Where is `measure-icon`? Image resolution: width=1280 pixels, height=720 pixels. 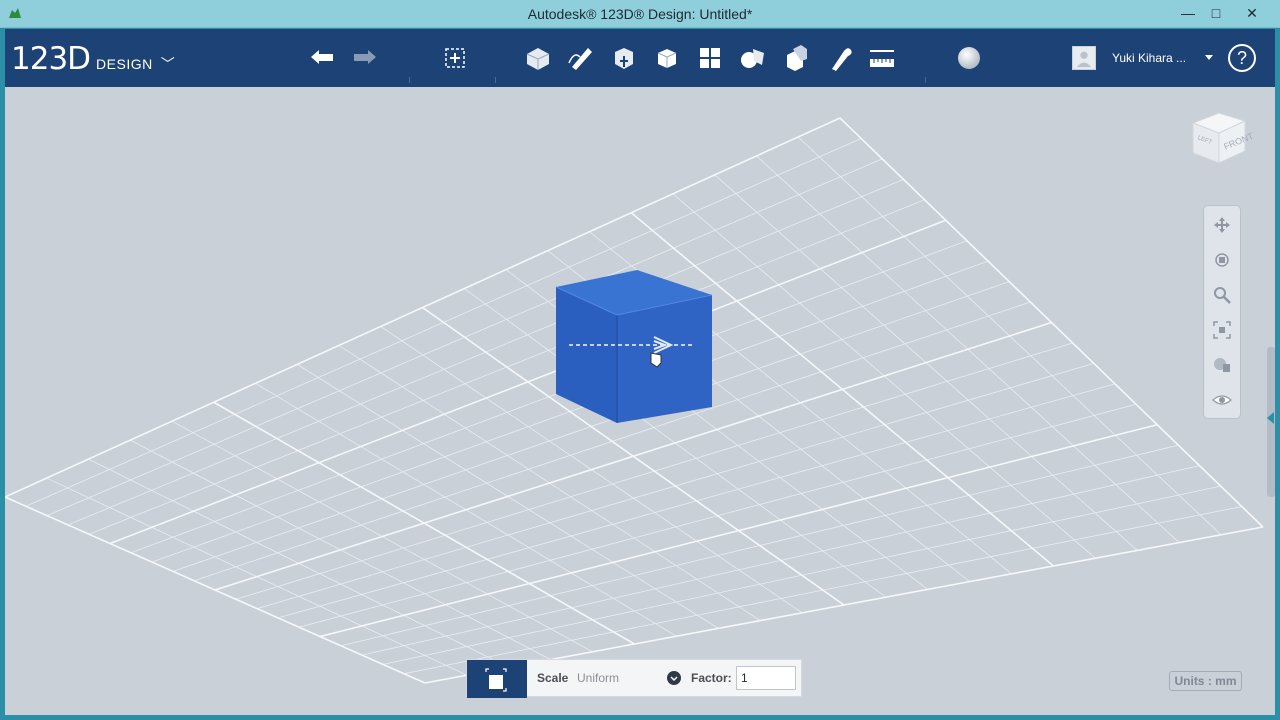
measure-icon is located at coordinates (882, 58).